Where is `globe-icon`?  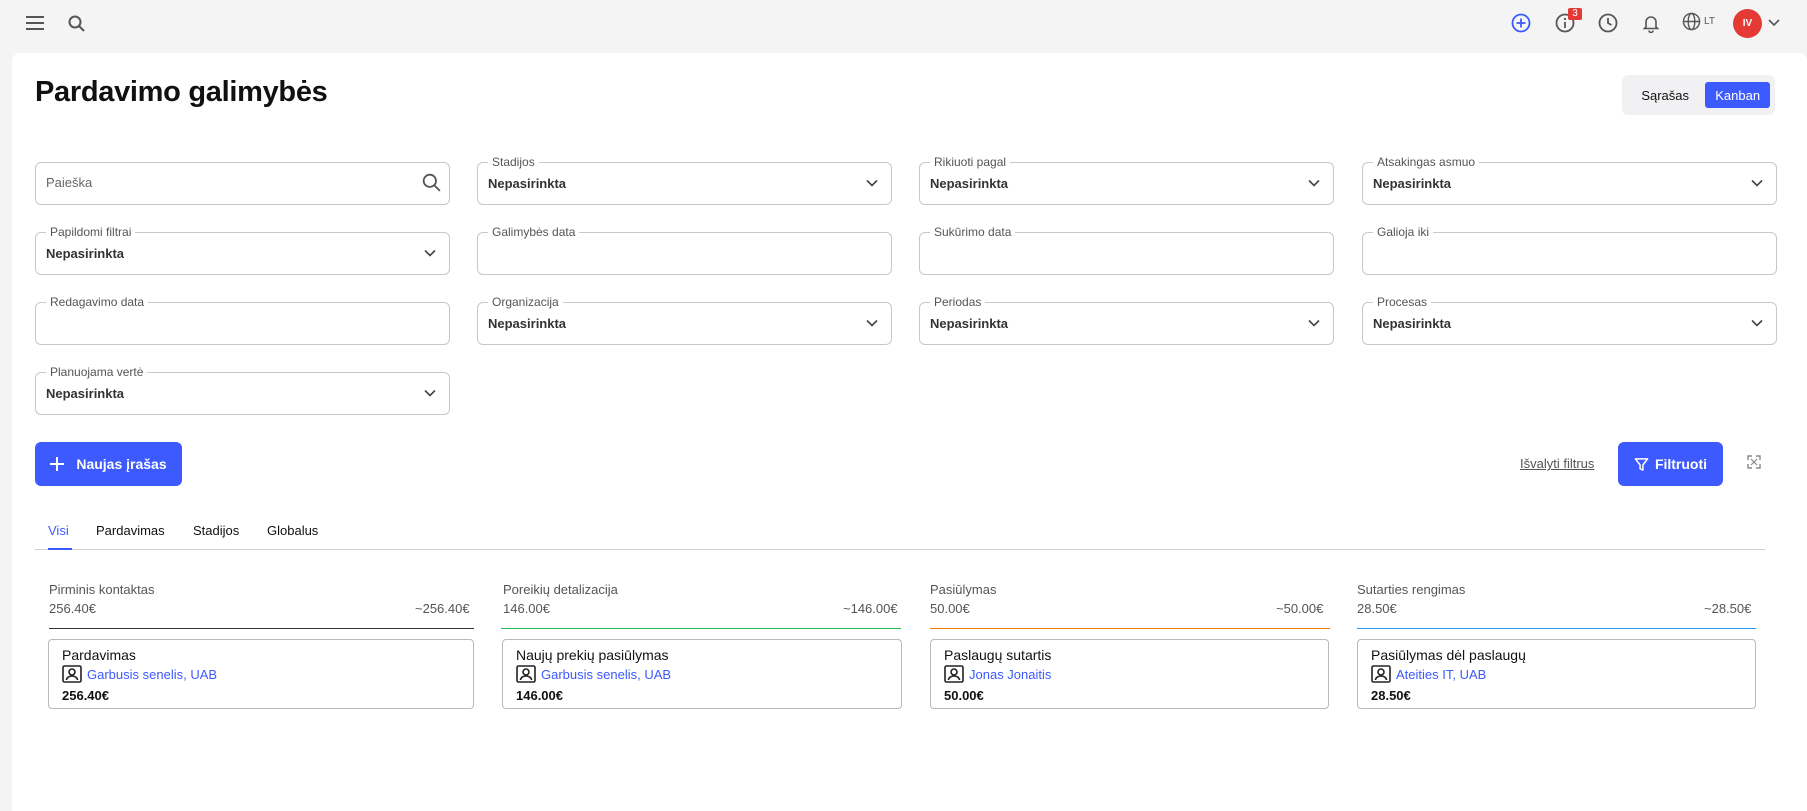
globe-icon is located at coordinates (1691, 21).